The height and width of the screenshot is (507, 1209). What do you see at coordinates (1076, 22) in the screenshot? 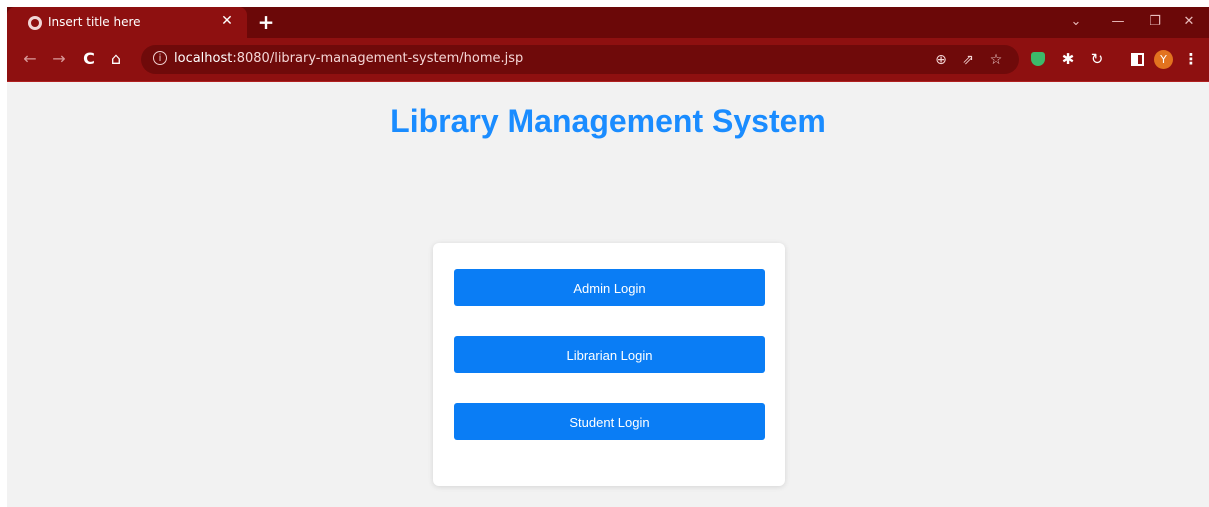
I see `tab-search-chevron-icon: ⌄` at bounding box center [1076, 22].